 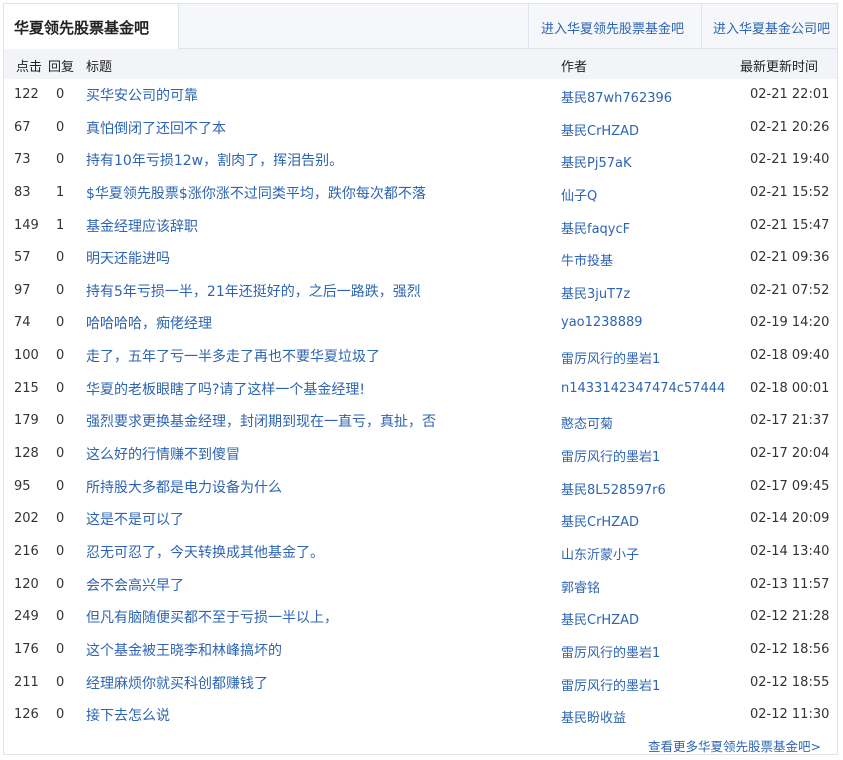 I want to click on updated-time: 02-12 18:56, so click(x=790, y=649).